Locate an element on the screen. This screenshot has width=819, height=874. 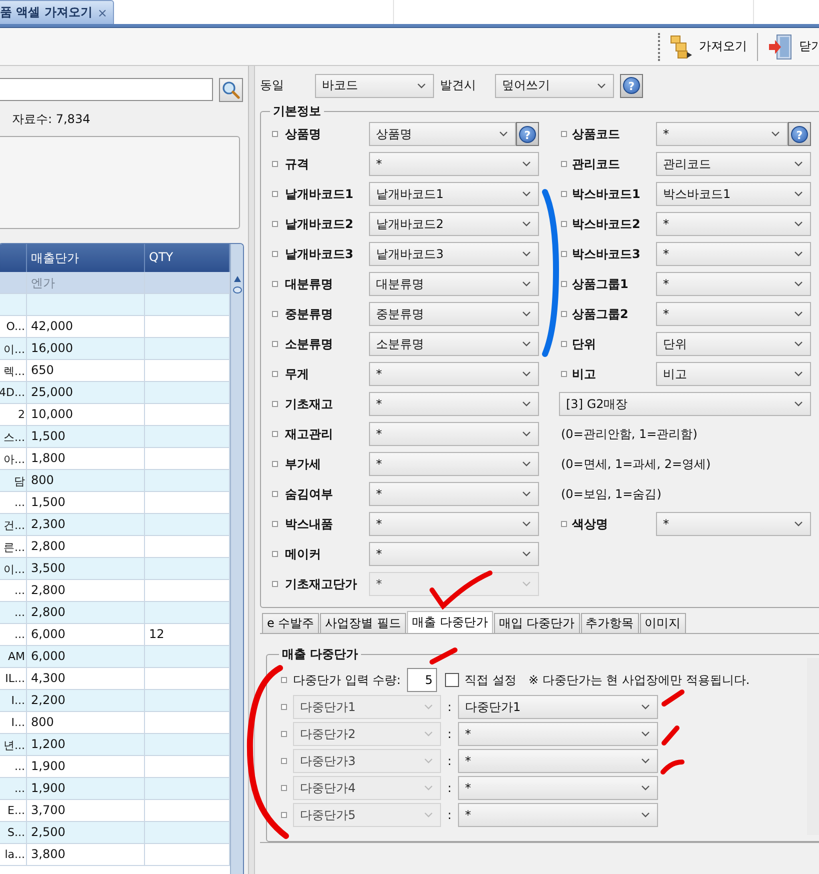
tick-mark is located at coordinates (671, 736).